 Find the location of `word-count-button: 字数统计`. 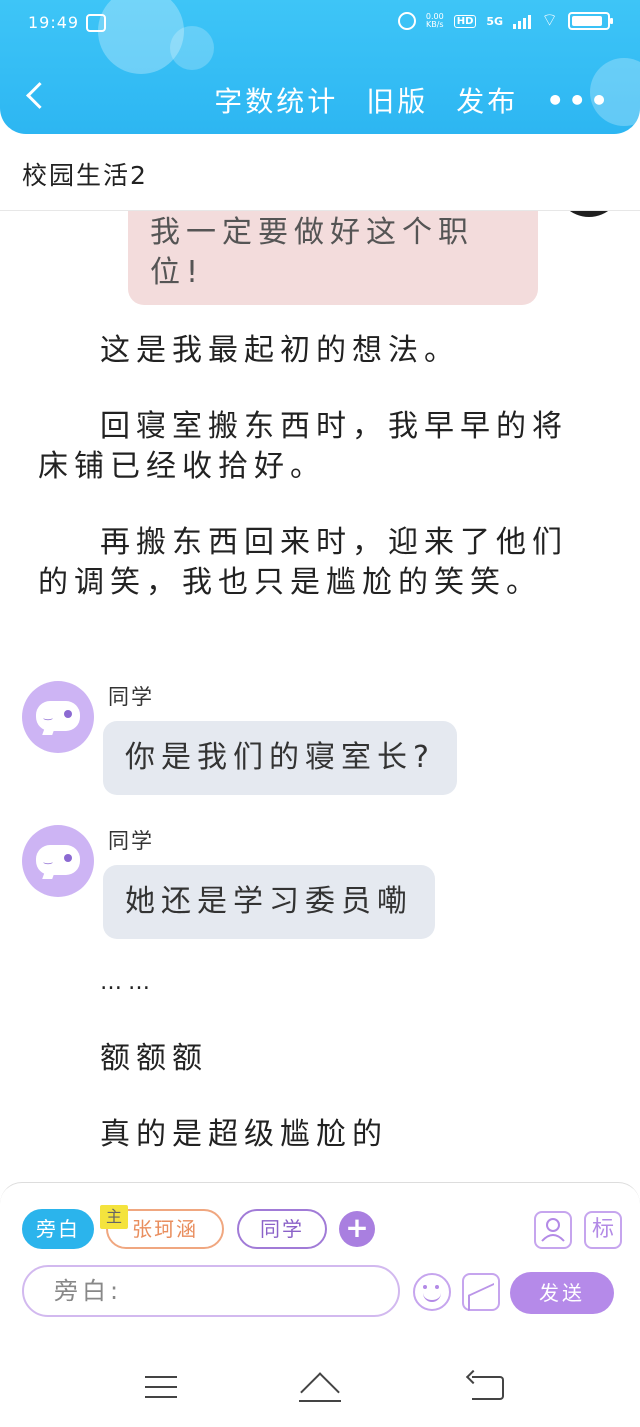

word-count-button: 字数统计 is located at coordinates (276, 100).